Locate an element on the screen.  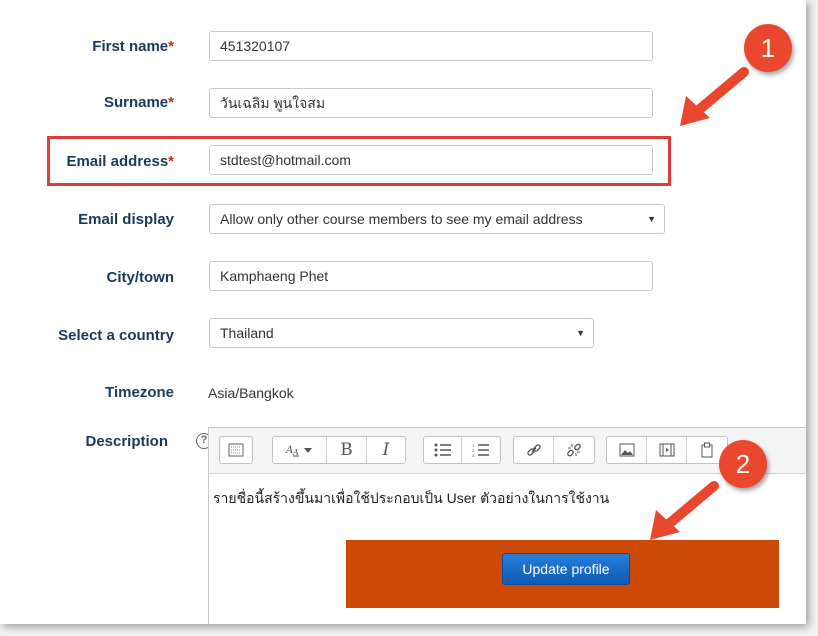
country-value: Thailand is located at coordinates (247, 333).